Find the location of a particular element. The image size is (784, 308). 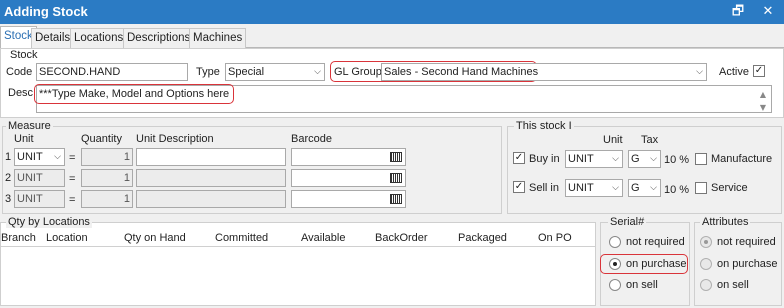

attributes-not-required-radio is located at coordinates (706, 242).